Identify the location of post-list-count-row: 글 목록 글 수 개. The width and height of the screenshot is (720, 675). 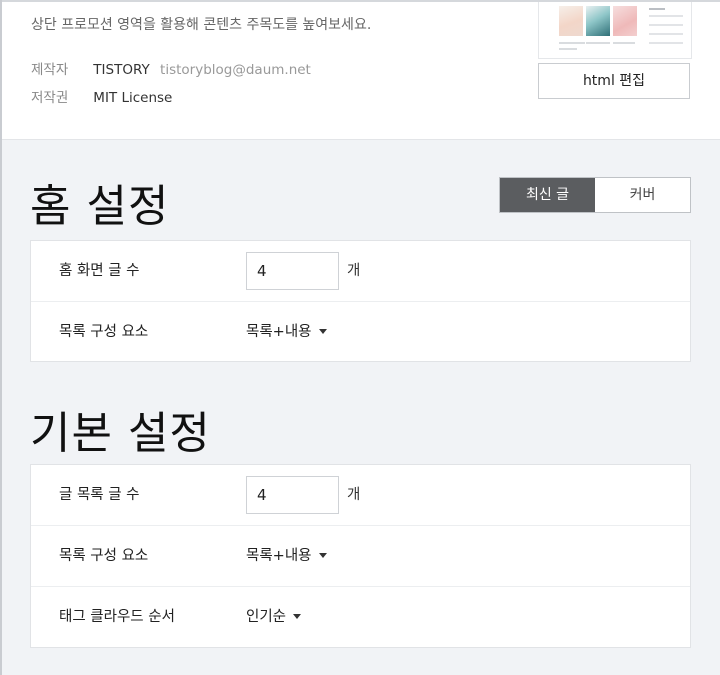
(360, 495).